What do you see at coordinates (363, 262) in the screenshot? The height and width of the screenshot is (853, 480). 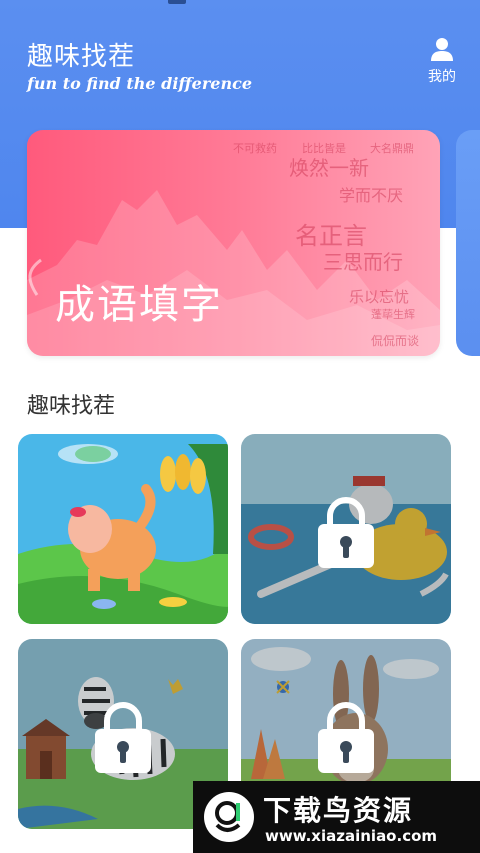 I see `idiom-label: 三思而行` at bounding box center [363, 262].